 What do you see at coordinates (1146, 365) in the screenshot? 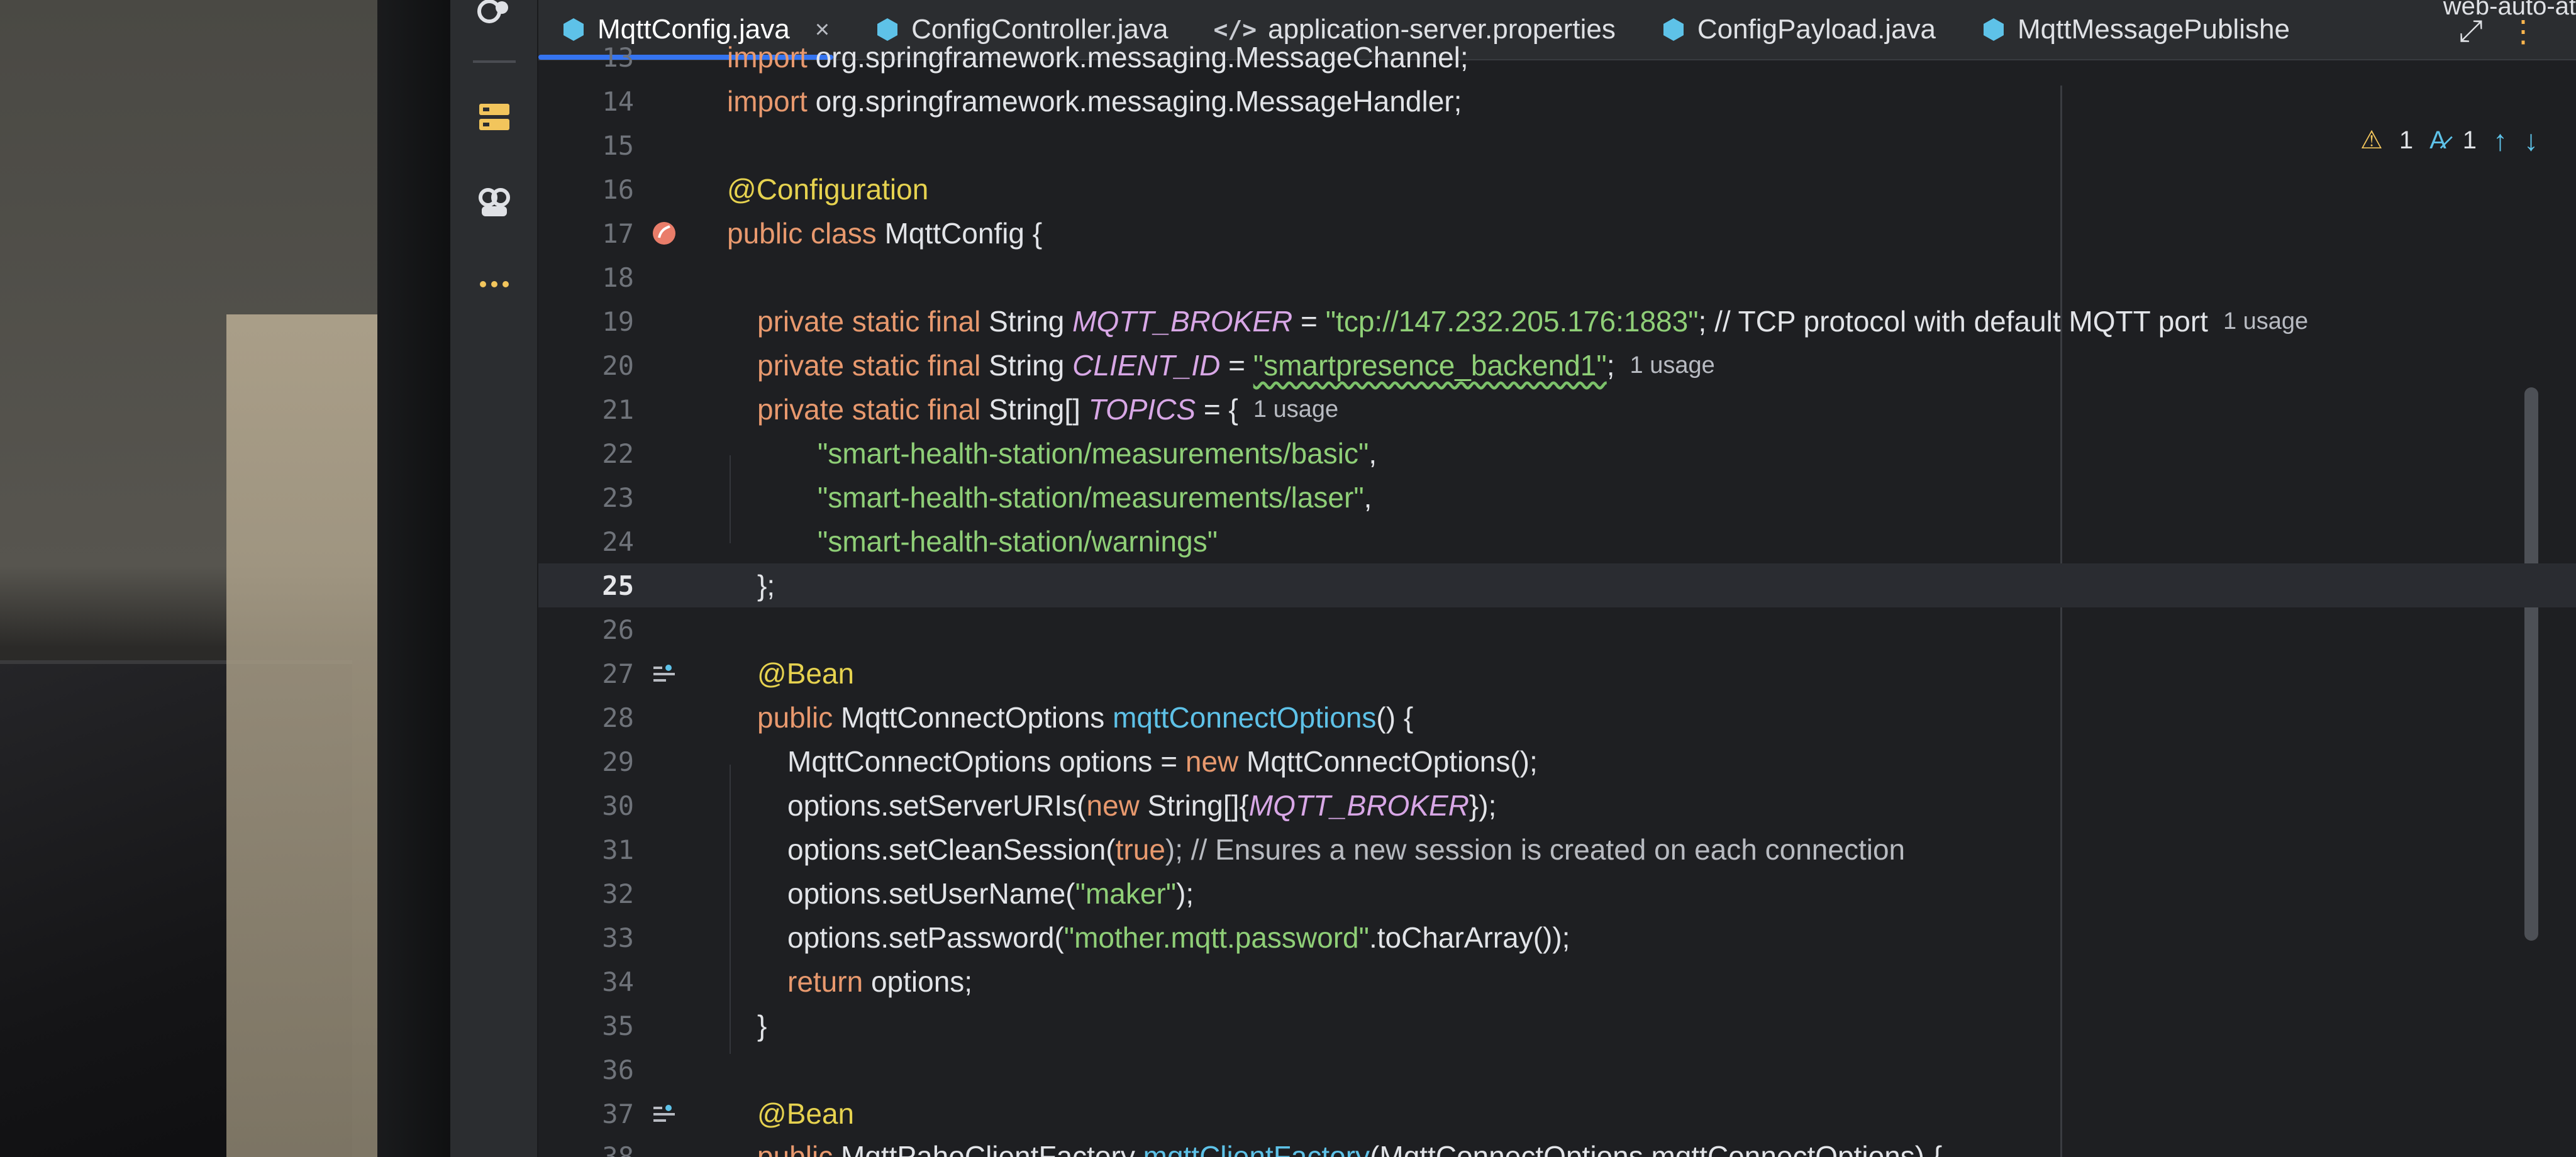
I see `code-token: CLIENT_ID` at bounding box center [1146, 365].